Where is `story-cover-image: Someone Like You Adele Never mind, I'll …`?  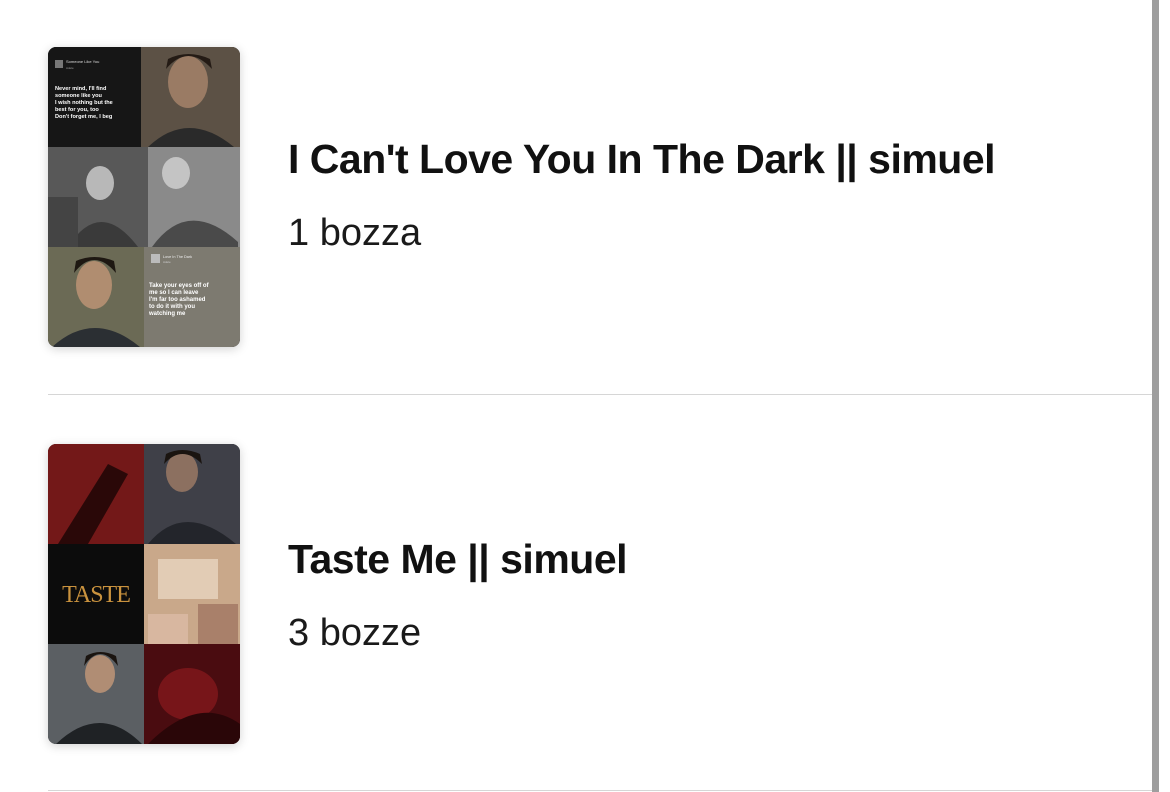 story-cover-image: Someone Like You Adele Never mind, I'll … is located at coordinates (144, 197).